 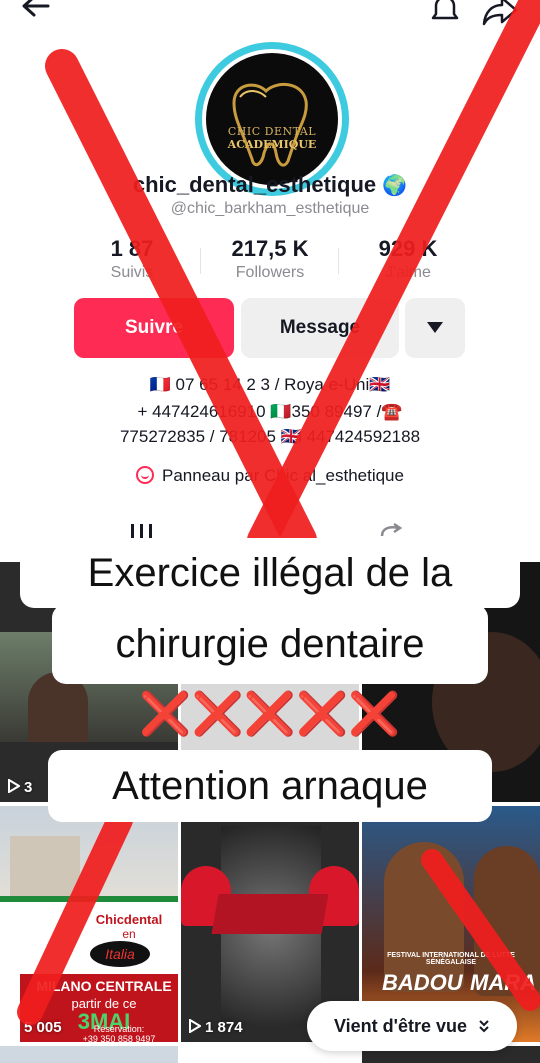 I want to click on fest-name-right: MARA, so click(x=503, y=982).